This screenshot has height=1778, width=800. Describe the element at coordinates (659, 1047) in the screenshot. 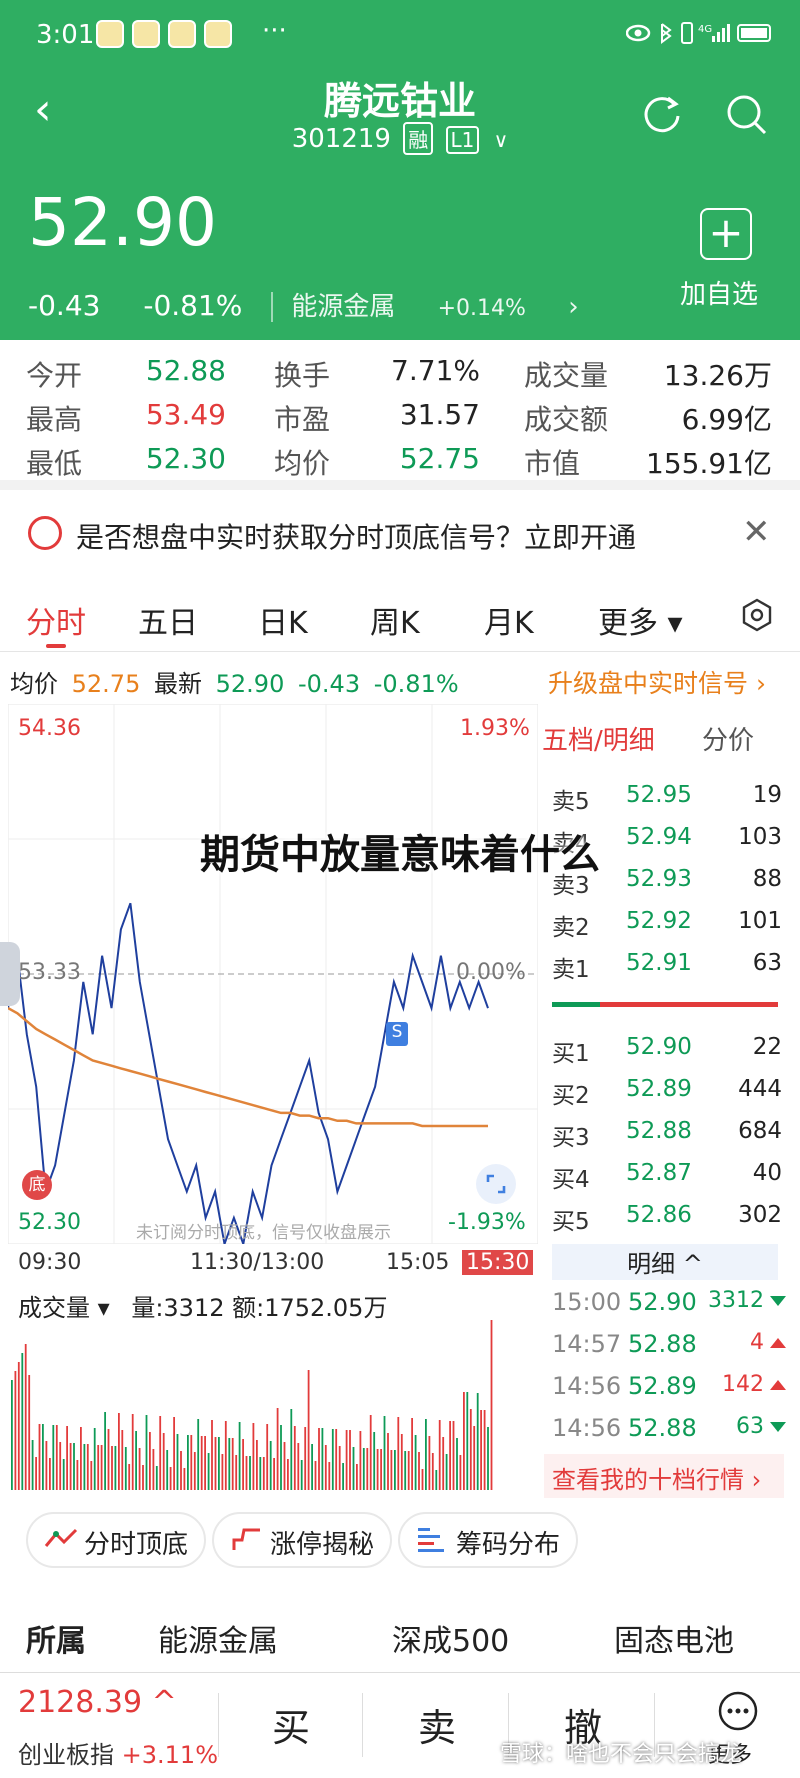

I see `row-price: 52.90` at that location.